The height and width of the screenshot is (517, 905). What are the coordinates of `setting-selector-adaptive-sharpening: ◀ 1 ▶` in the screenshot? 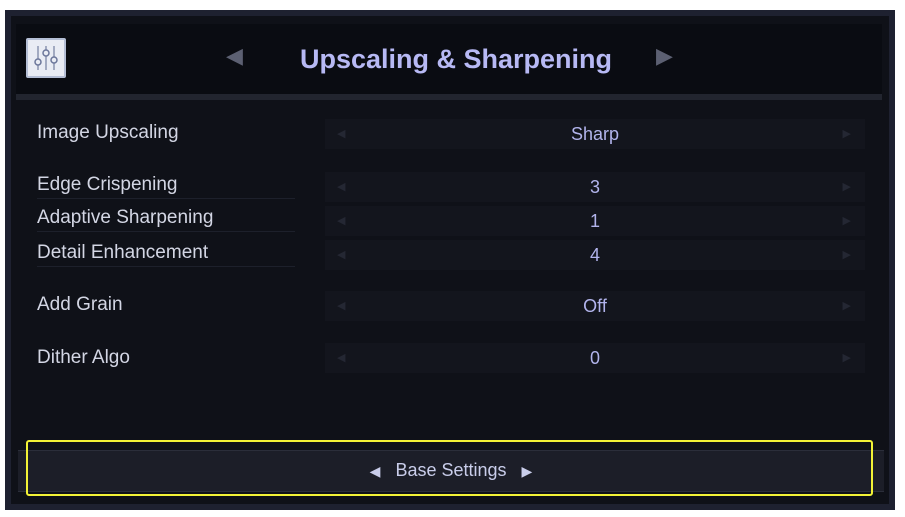 It's located at (595, 221).